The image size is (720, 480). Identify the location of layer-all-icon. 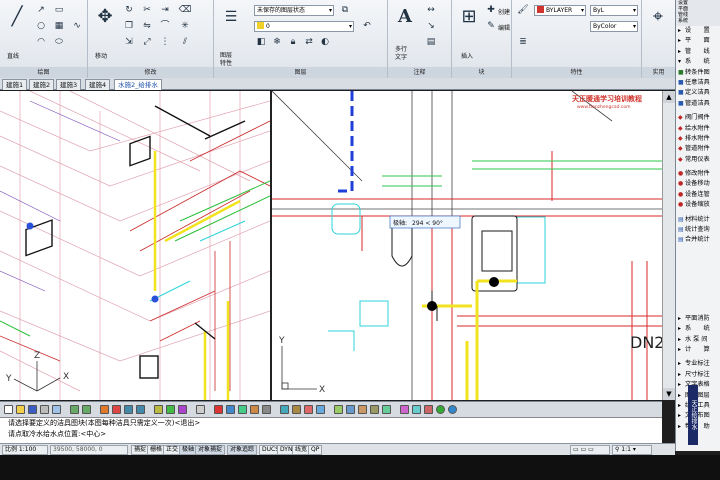
(386, 409).